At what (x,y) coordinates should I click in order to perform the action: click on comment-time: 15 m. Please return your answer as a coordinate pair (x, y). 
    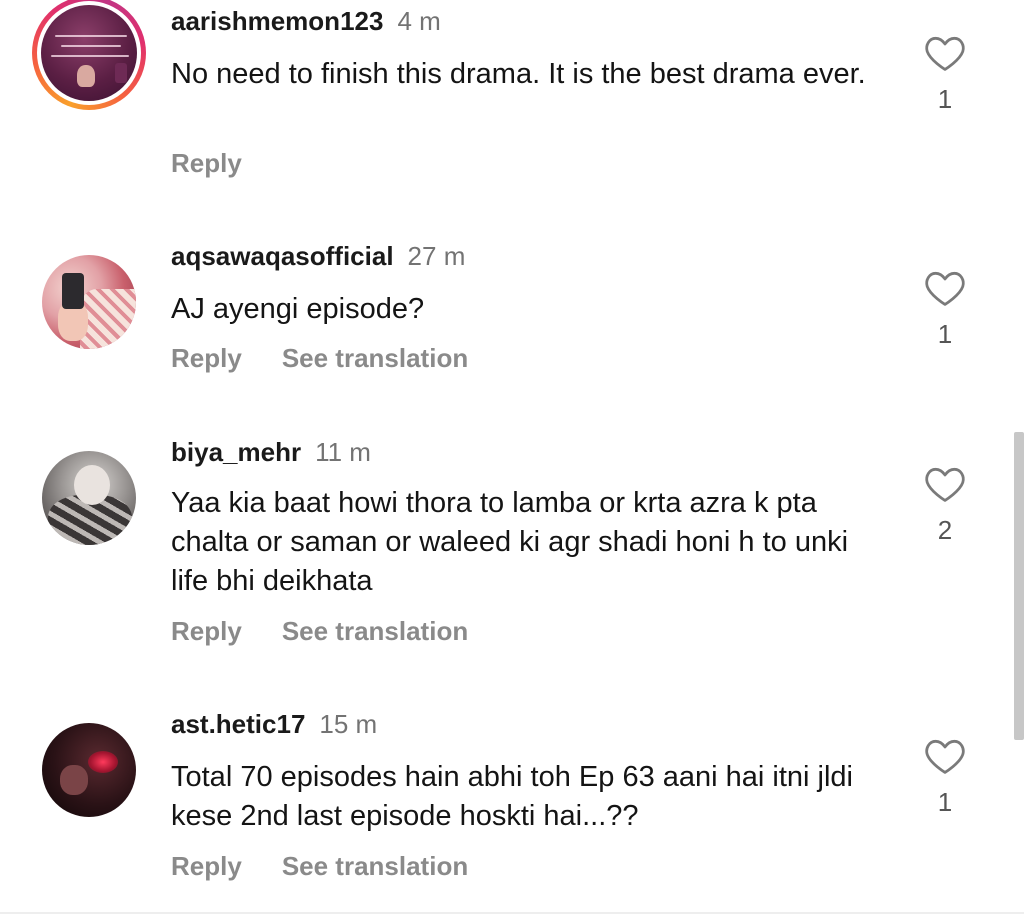
    Looking at the image, I should click on (348, 724).